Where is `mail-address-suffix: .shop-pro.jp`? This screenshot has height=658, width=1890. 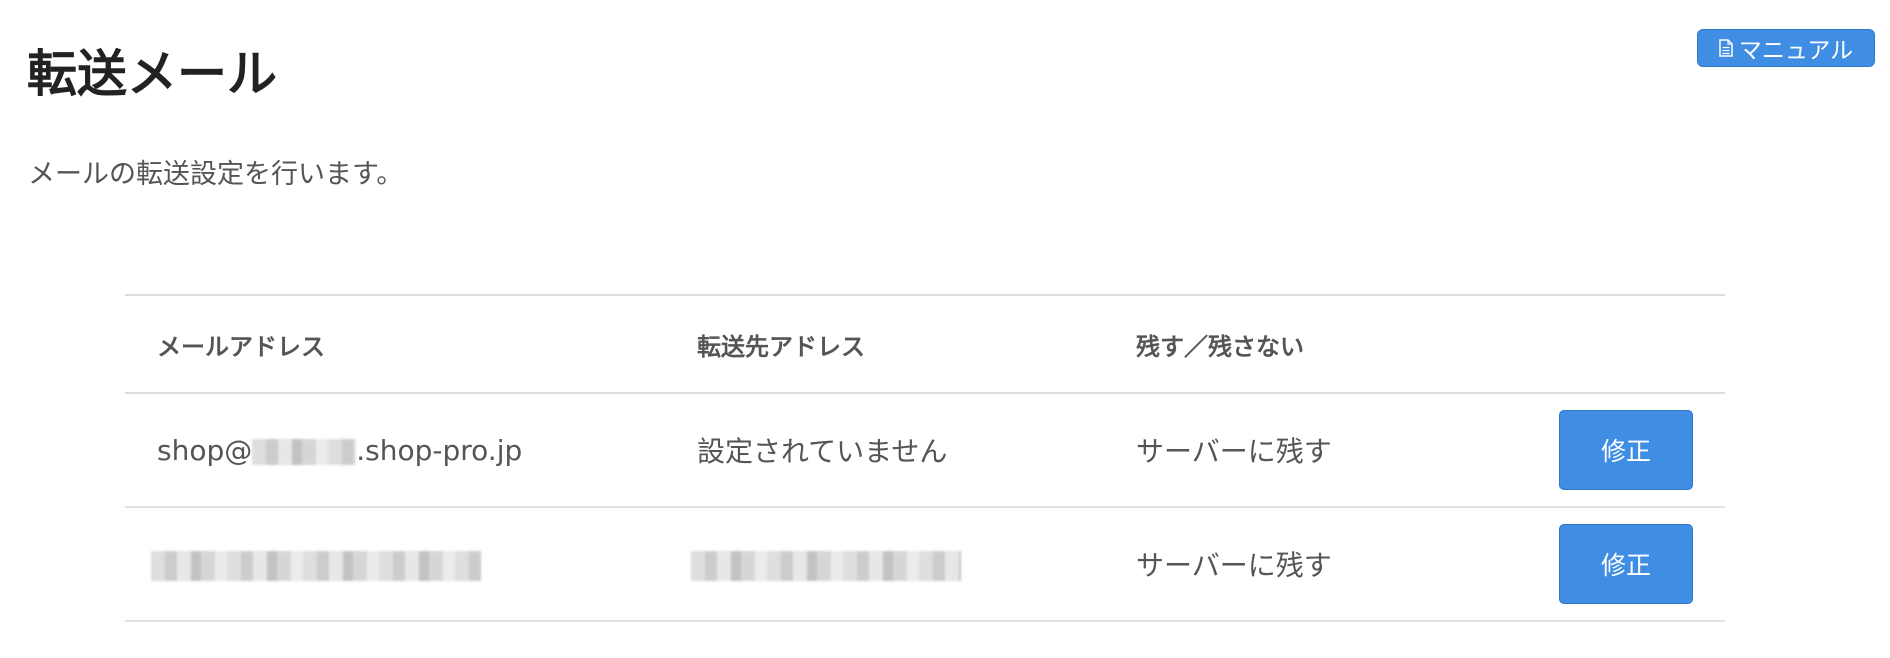
mail-address-suffix: .shop-pro.jp is located at coordinates (439, 450).